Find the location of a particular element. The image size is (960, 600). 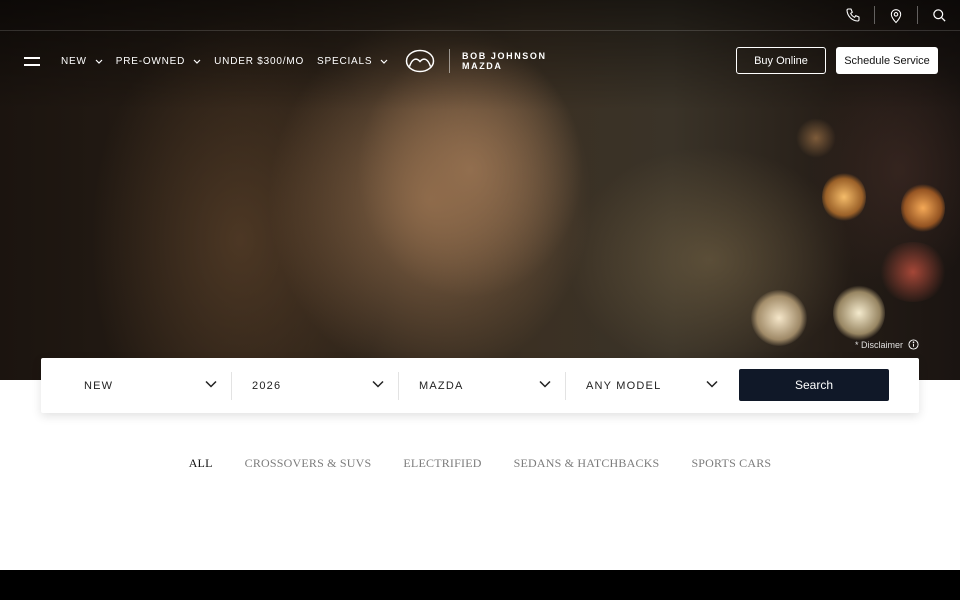

nav-item-new: NEW is located at coordinates (82, 61).